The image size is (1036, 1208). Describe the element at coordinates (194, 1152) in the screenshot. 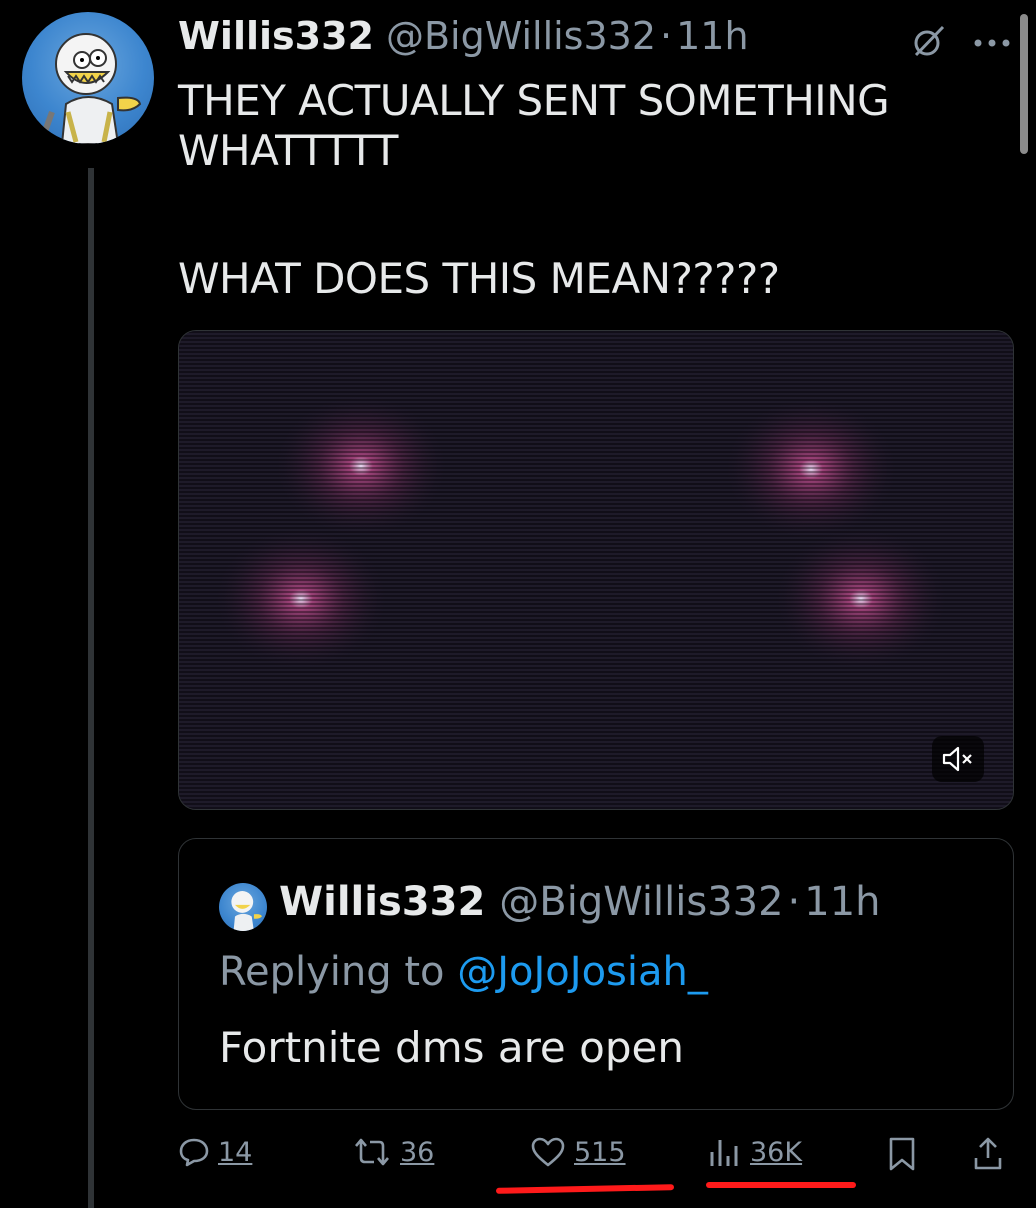

I see `reply-icon` at that location.